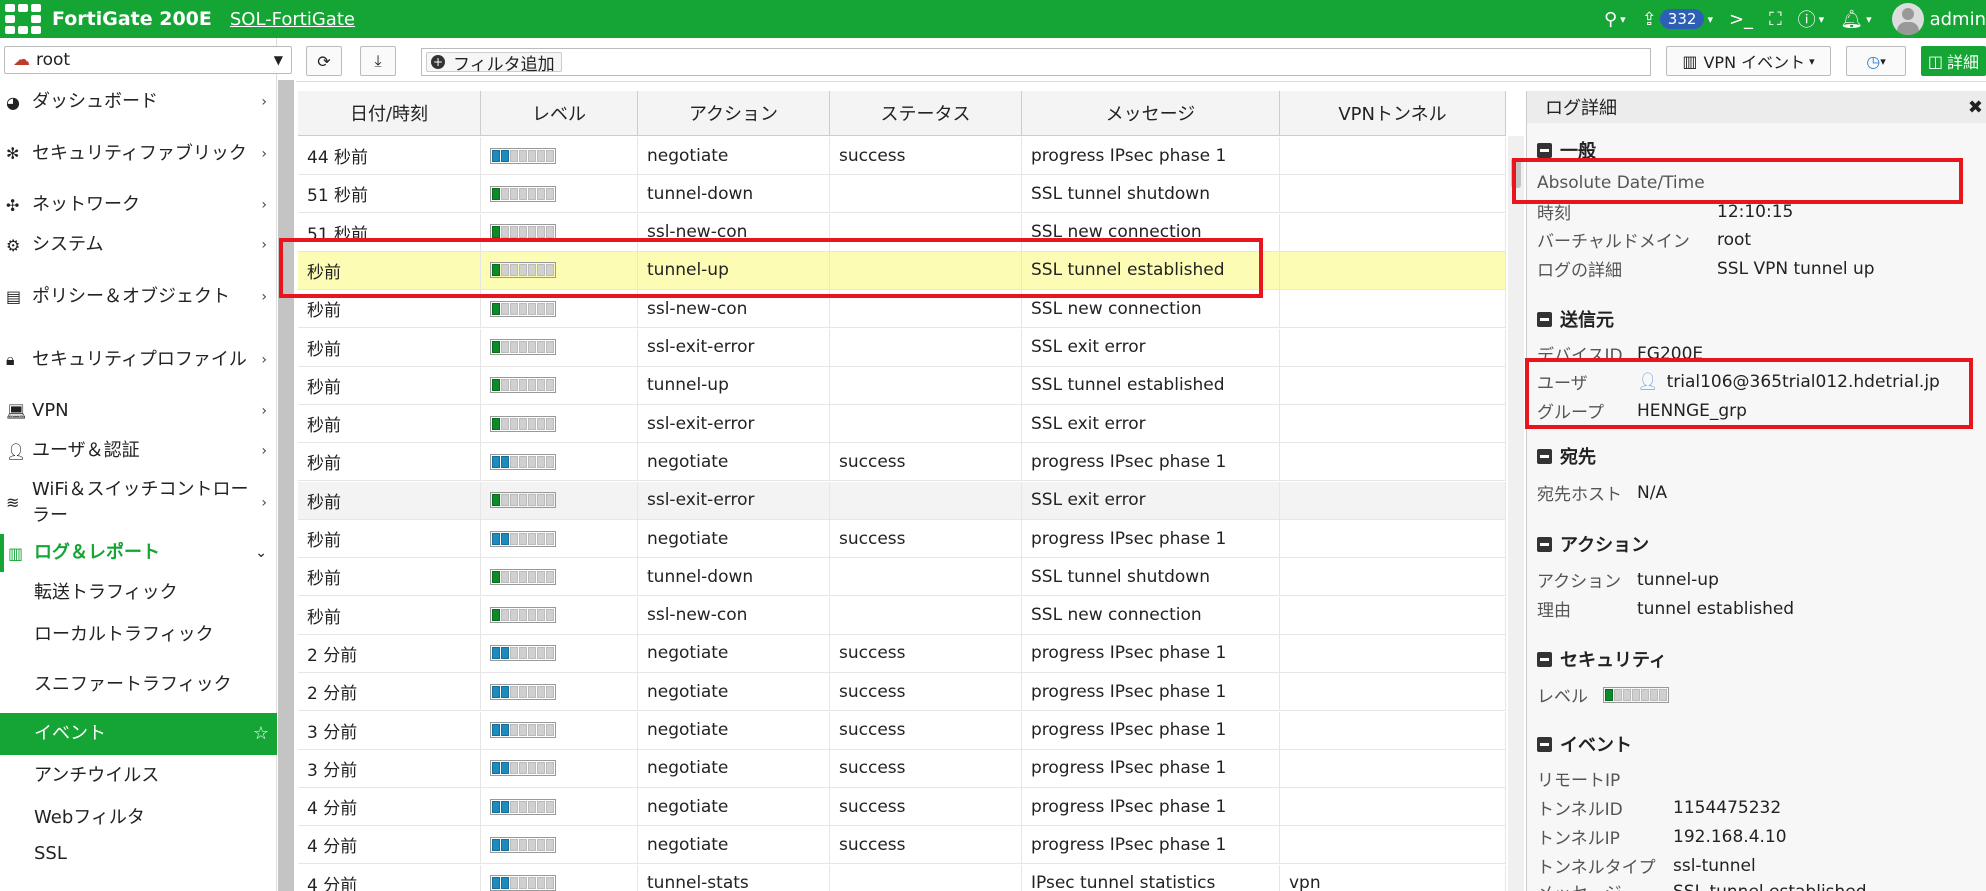  I want to click on section-event: イベント, so click(1584, 744).